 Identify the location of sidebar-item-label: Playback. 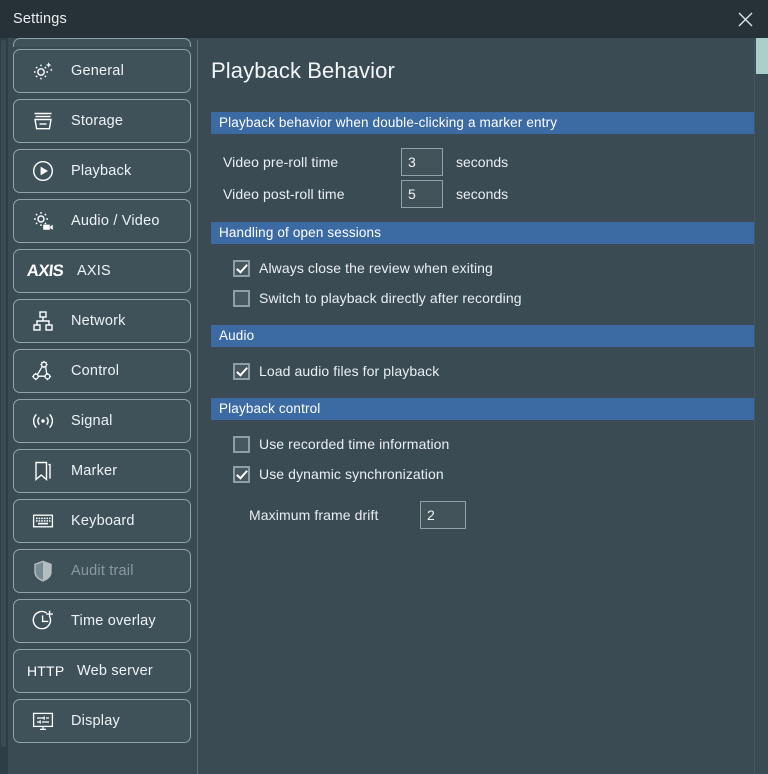
(101, 171).